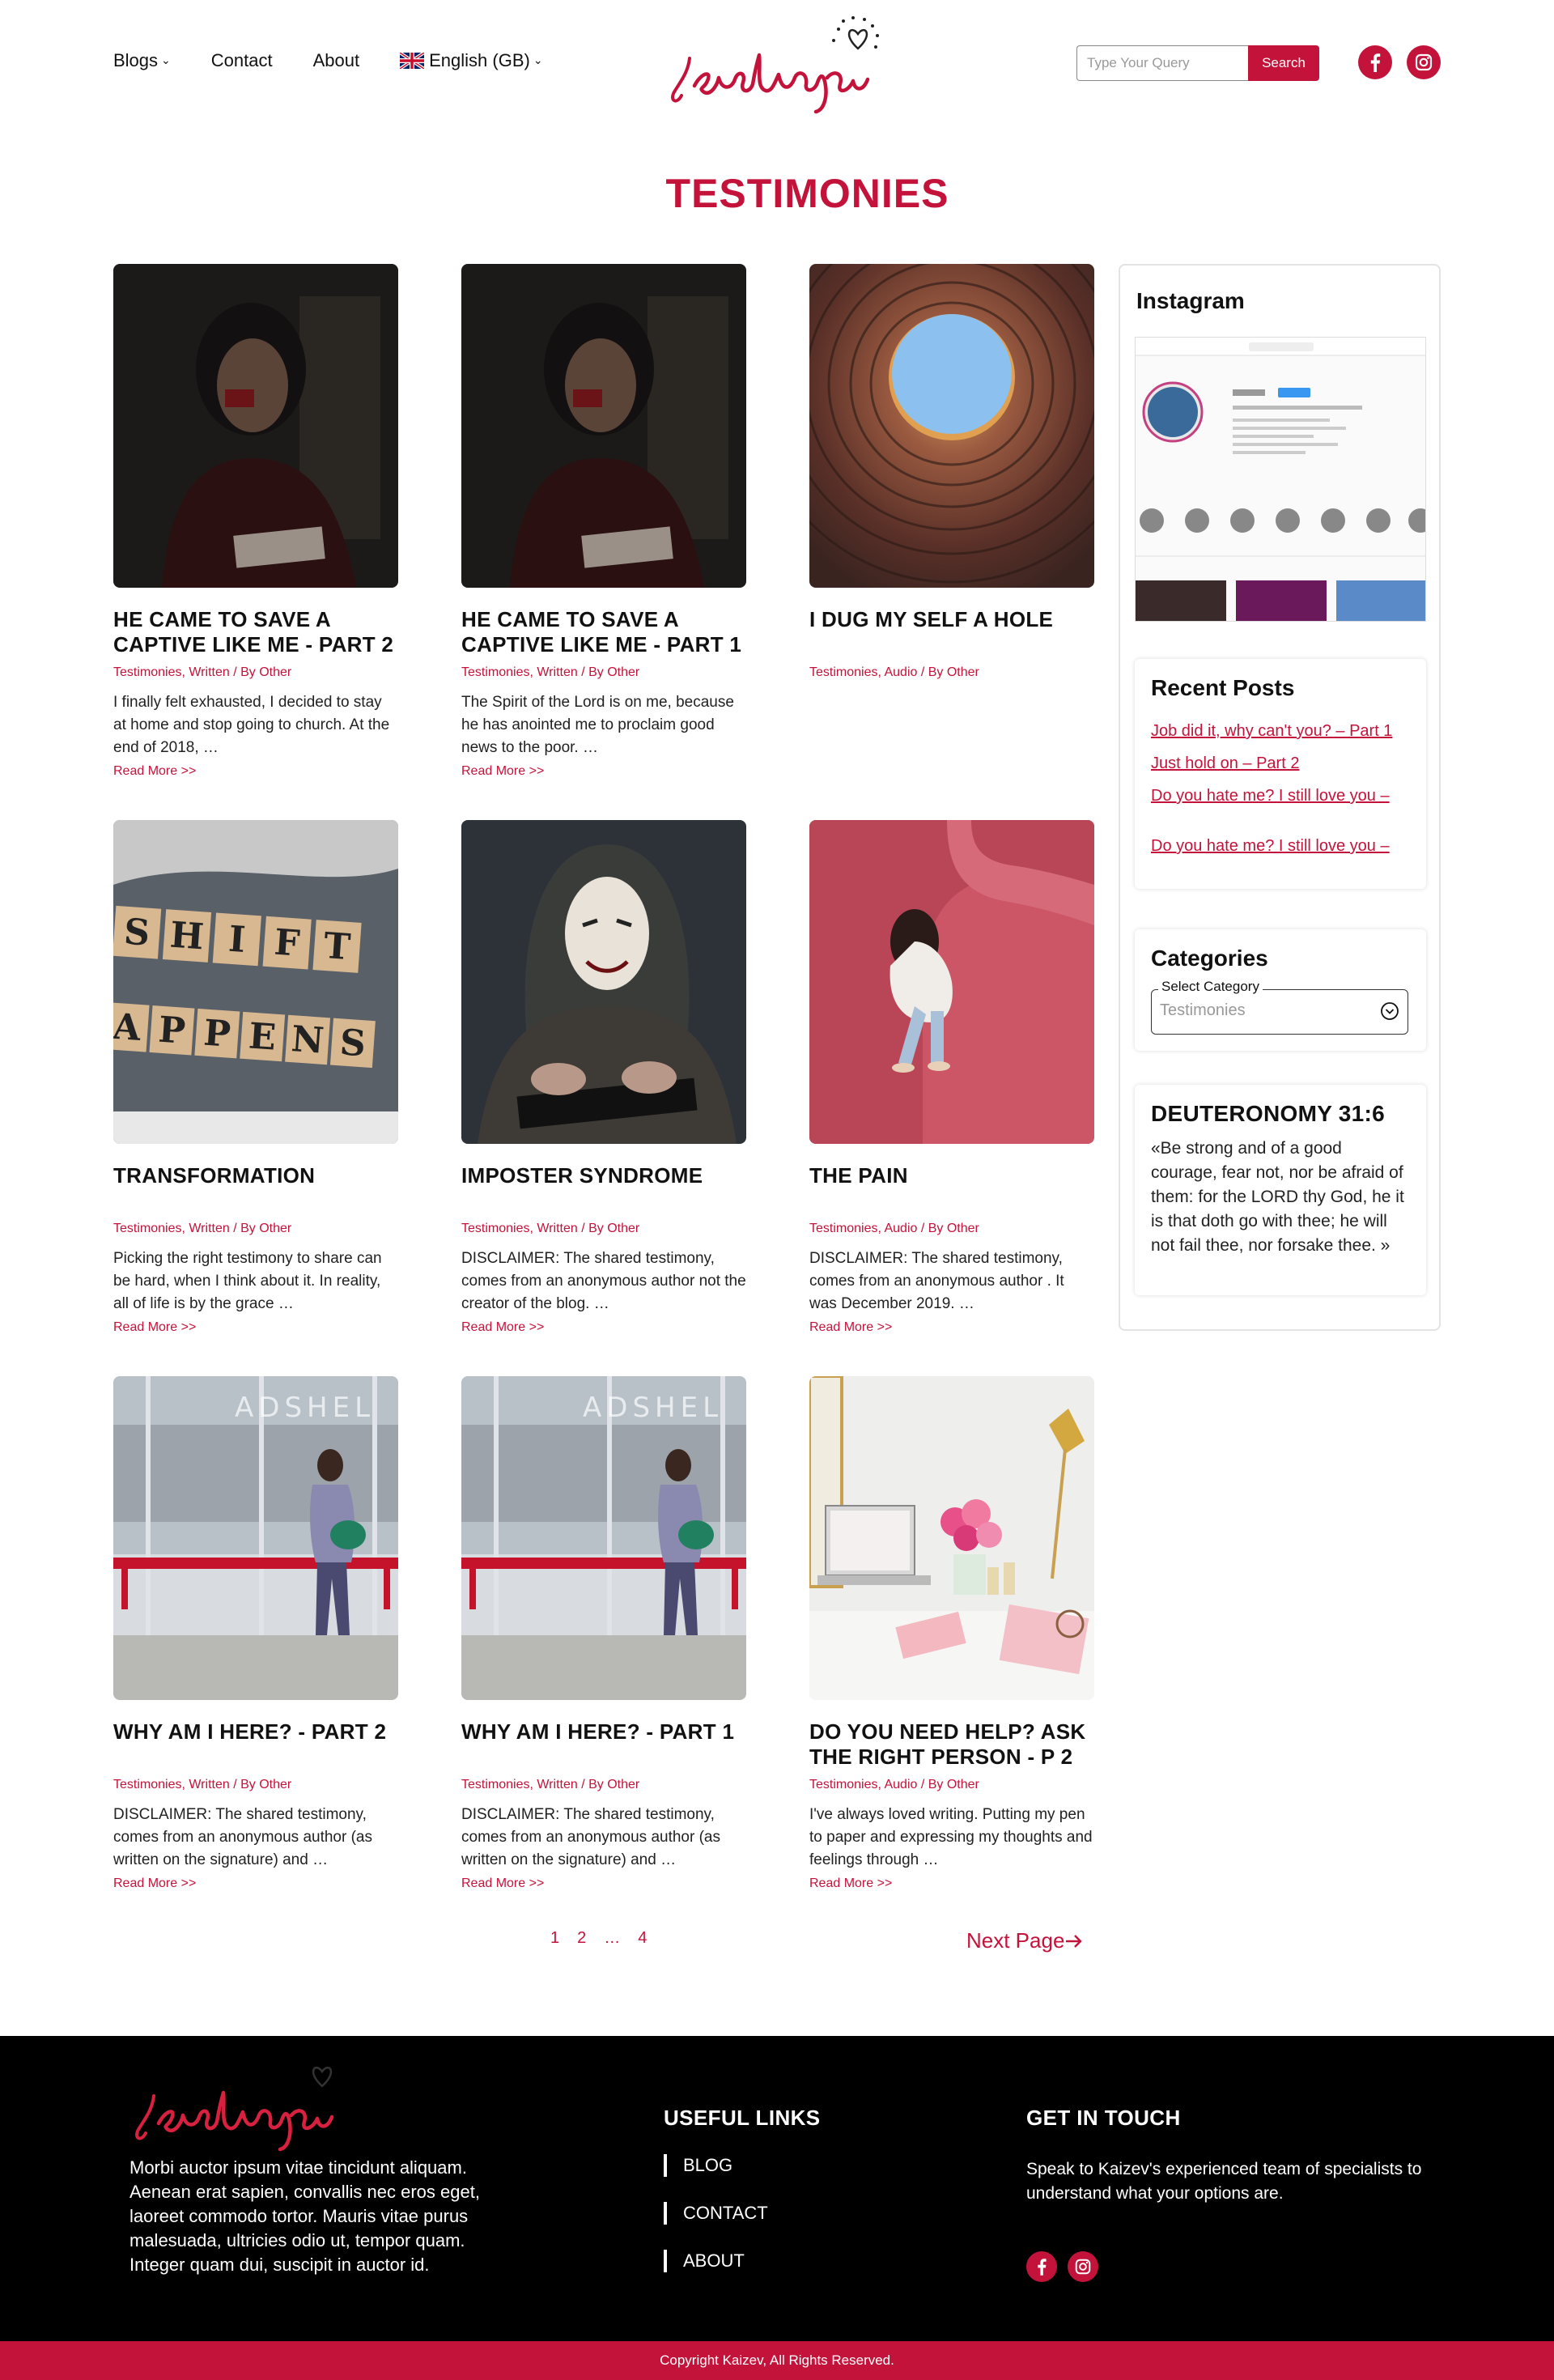 Image resolution: width=1554 pixels, height=2380 pixels. Describe the element at coordinates (255, 1744) in the screenshot. I see `post-title: WHY AM I HERE? - PART 2` at that location.